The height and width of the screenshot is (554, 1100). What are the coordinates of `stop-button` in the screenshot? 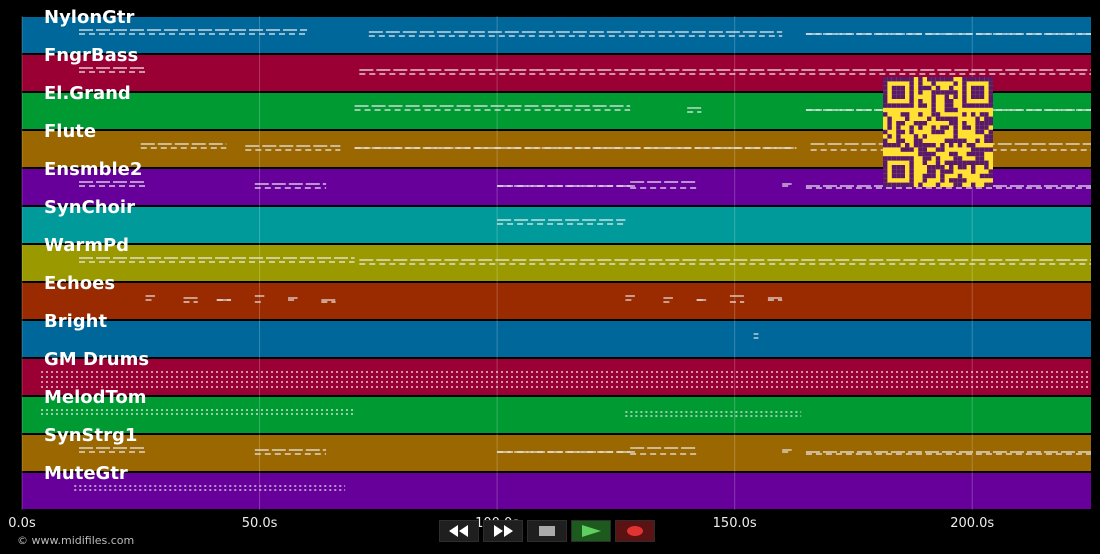 It's located at (547, 531).